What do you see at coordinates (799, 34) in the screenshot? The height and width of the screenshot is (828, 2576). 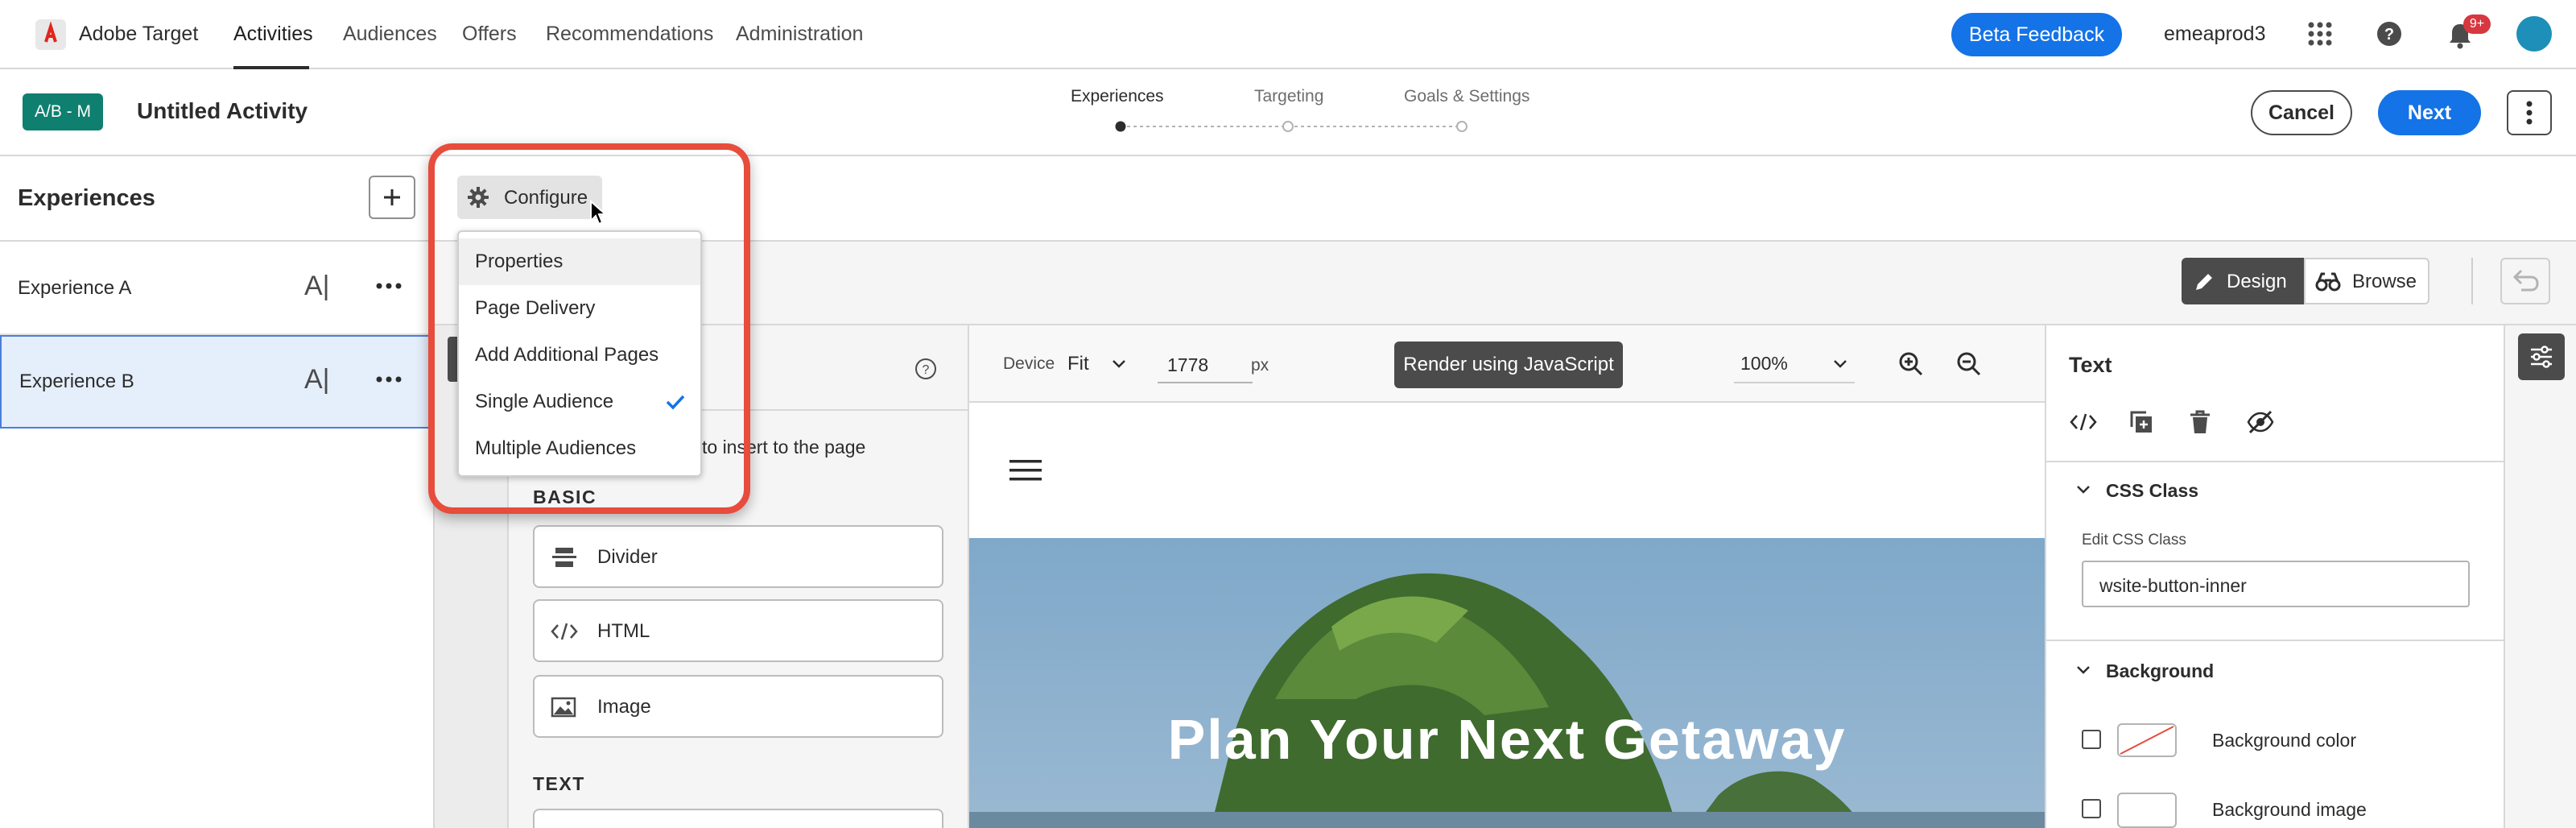 I see `nav-administration: Administration` at bounding box center [799, 34].